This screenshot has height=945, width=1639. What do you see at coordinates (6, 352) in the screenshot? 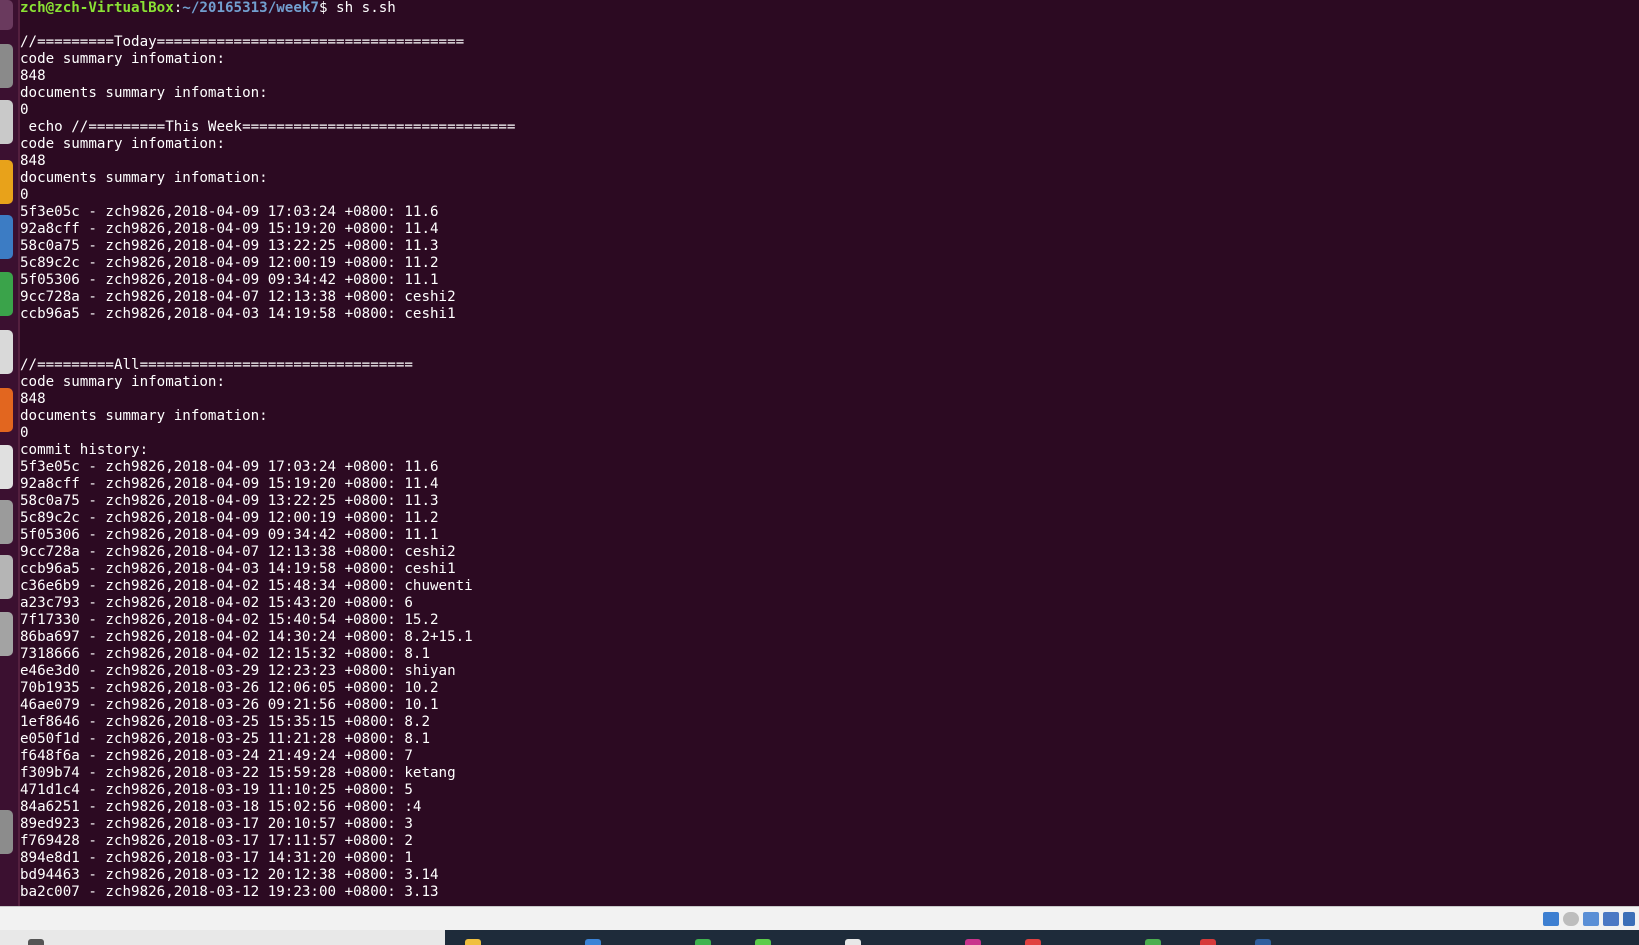
I see `office-impress-icon` at bounding box center [6, 352].